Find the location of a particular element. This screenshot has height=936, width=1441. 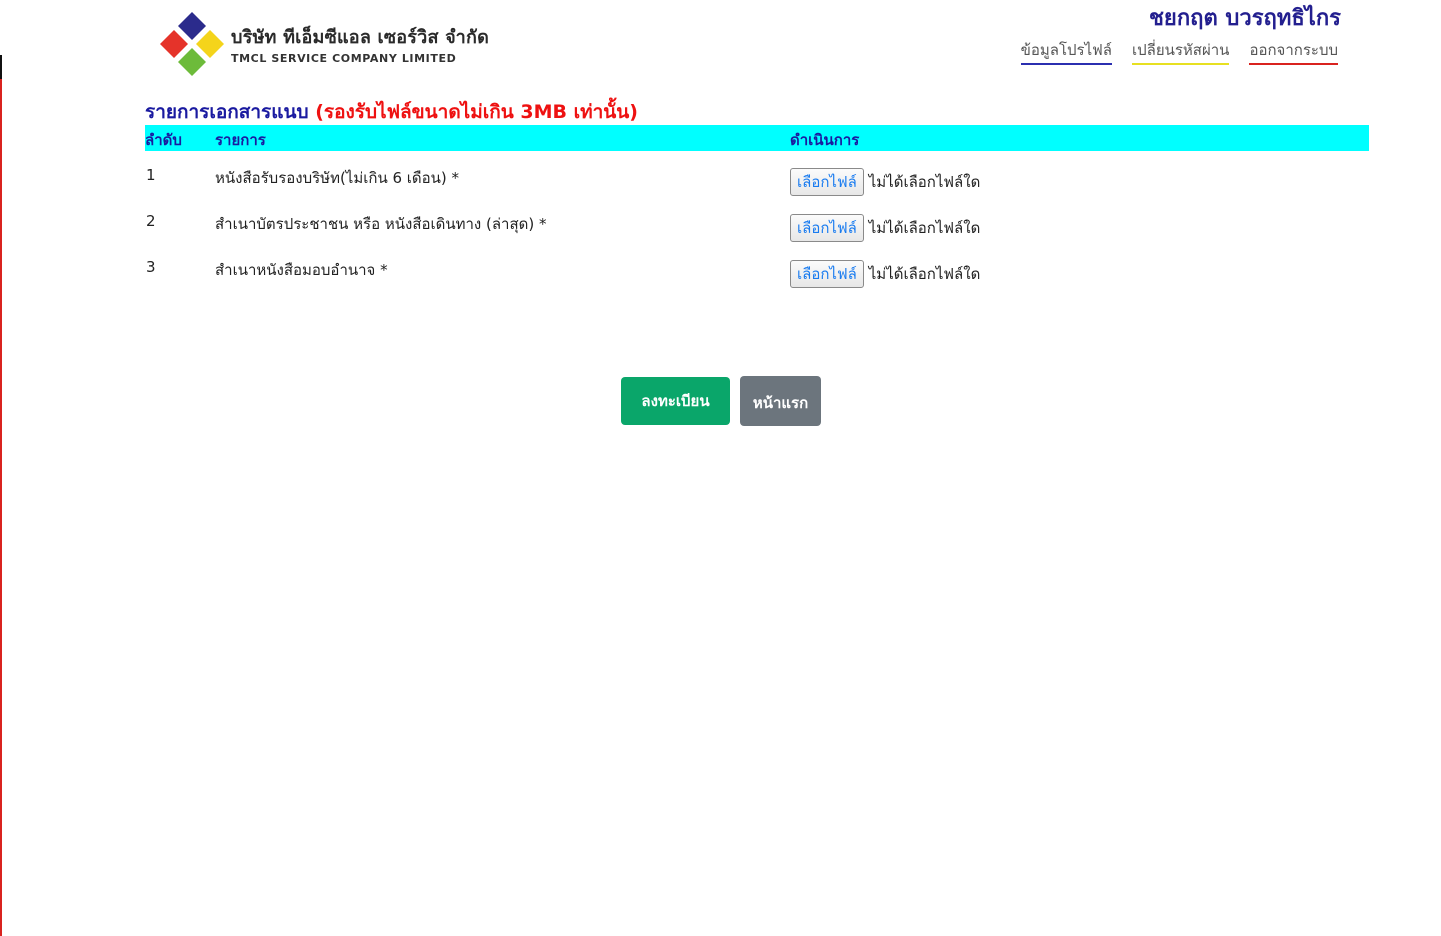

attachments-title-text: รายการเอกสารแนบ is located at coordinates (227, 112).